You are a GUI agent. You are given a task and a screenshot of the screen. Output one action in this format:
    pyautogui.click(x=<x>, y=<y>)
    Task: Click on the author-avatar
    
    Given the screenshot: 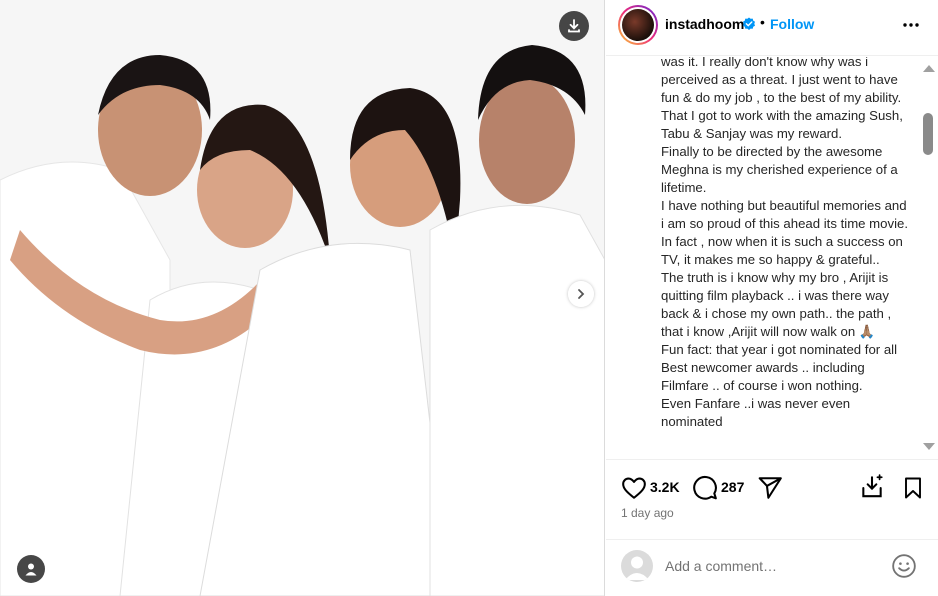 What is the action you would take?
    pyautogui.click(x=638, y=25)
    